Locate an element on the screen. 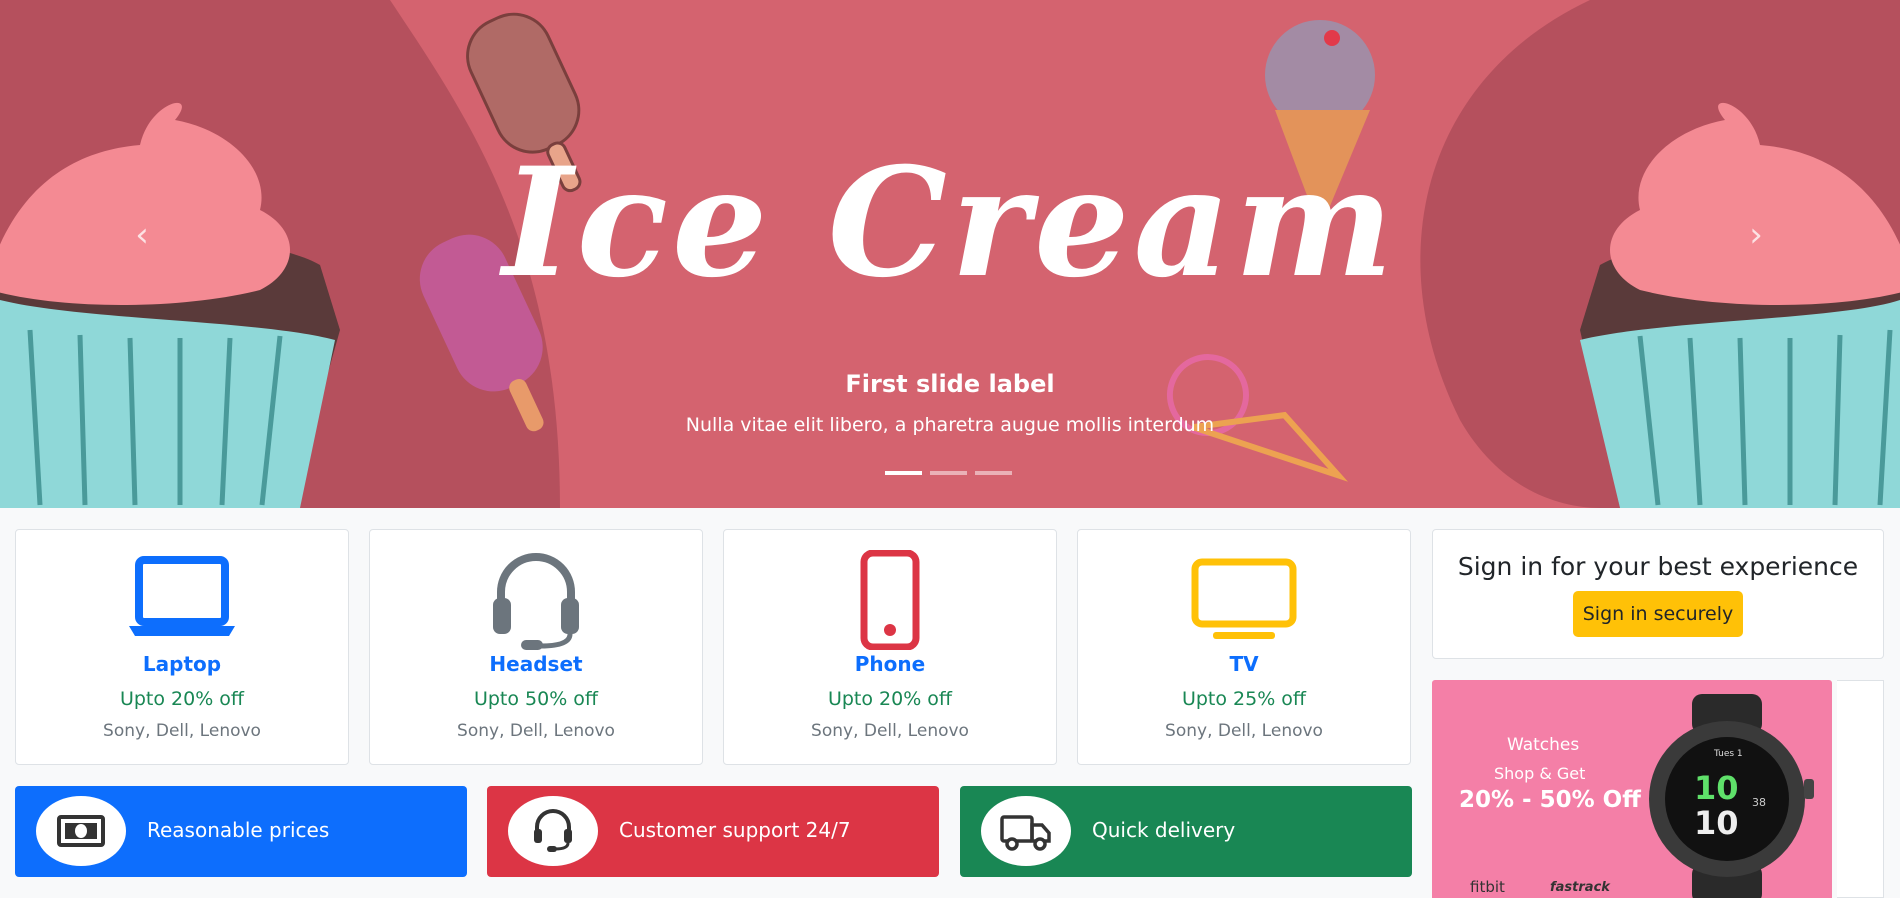 This screenshot has width=1900, height=898. promo-discount: 20% - 50% Off is located at coordinates (1550, 800).